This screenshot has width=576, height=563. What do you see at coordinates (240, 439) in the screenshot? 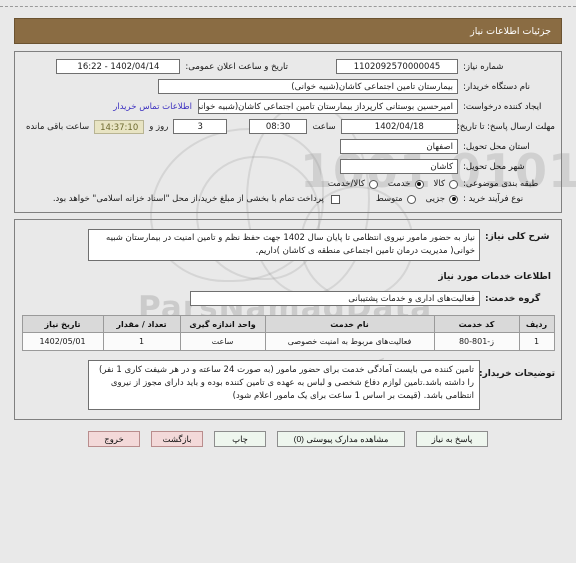
I see `print-button: چاپ` at bounding box center [240, 439].